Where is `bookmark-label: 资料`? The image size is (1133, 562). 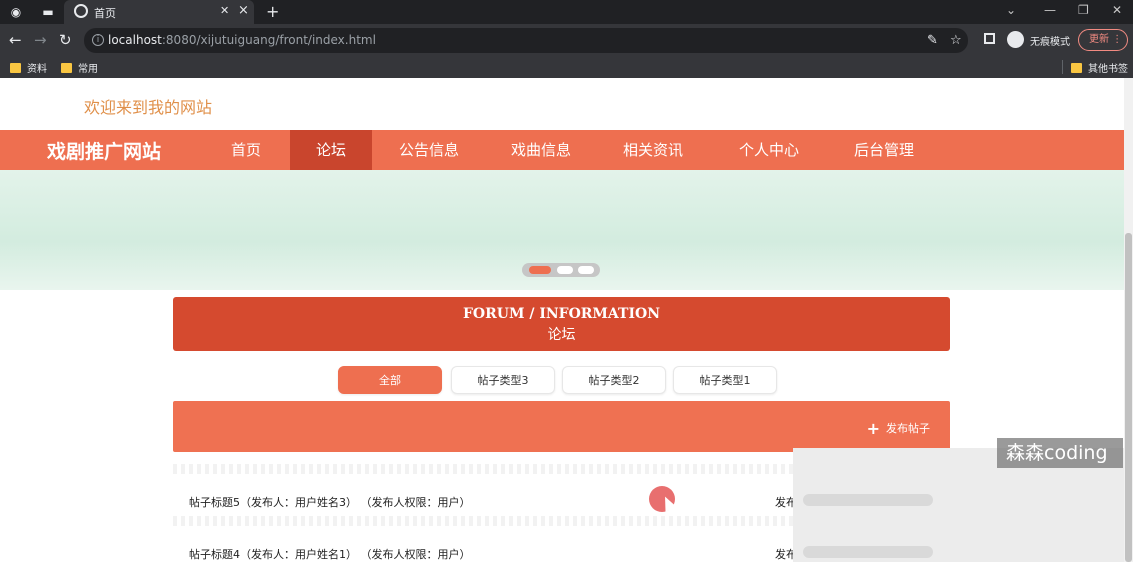
bookmark-label: 资料 is located at coordinates (37, 69).